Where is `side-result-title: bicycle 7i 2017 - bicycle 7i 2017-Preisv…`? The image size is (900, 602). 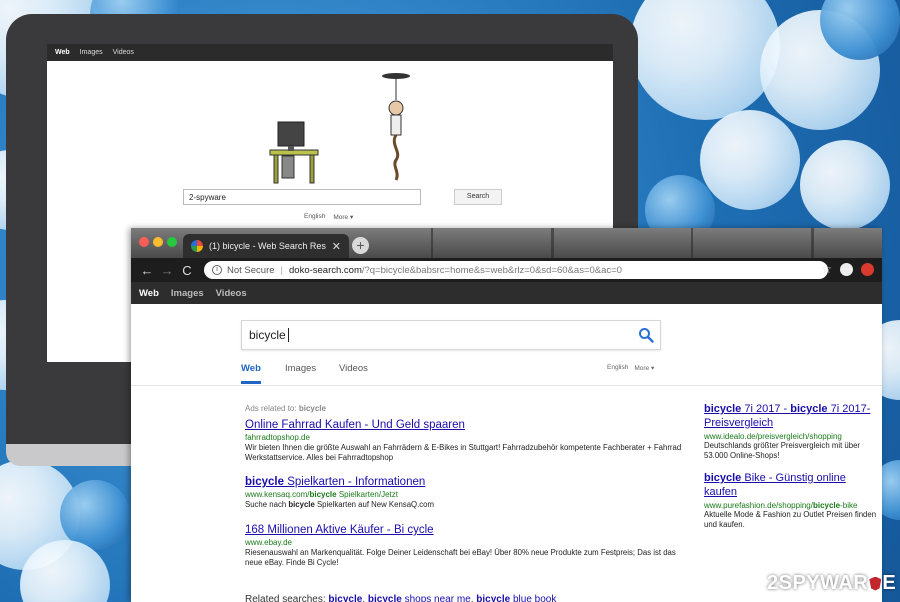 side-result-title: bicycle 7i 2017 - bicycle 7i 2017-Preisv… is located at coordinates (792, 416).